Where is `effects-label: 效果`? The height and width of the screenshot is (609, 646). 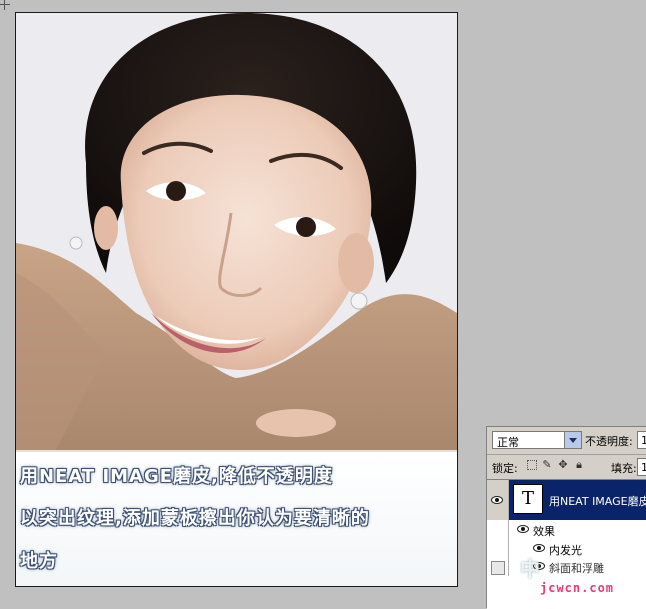
effects-label: 效果 is located at coordinates (544, 531).